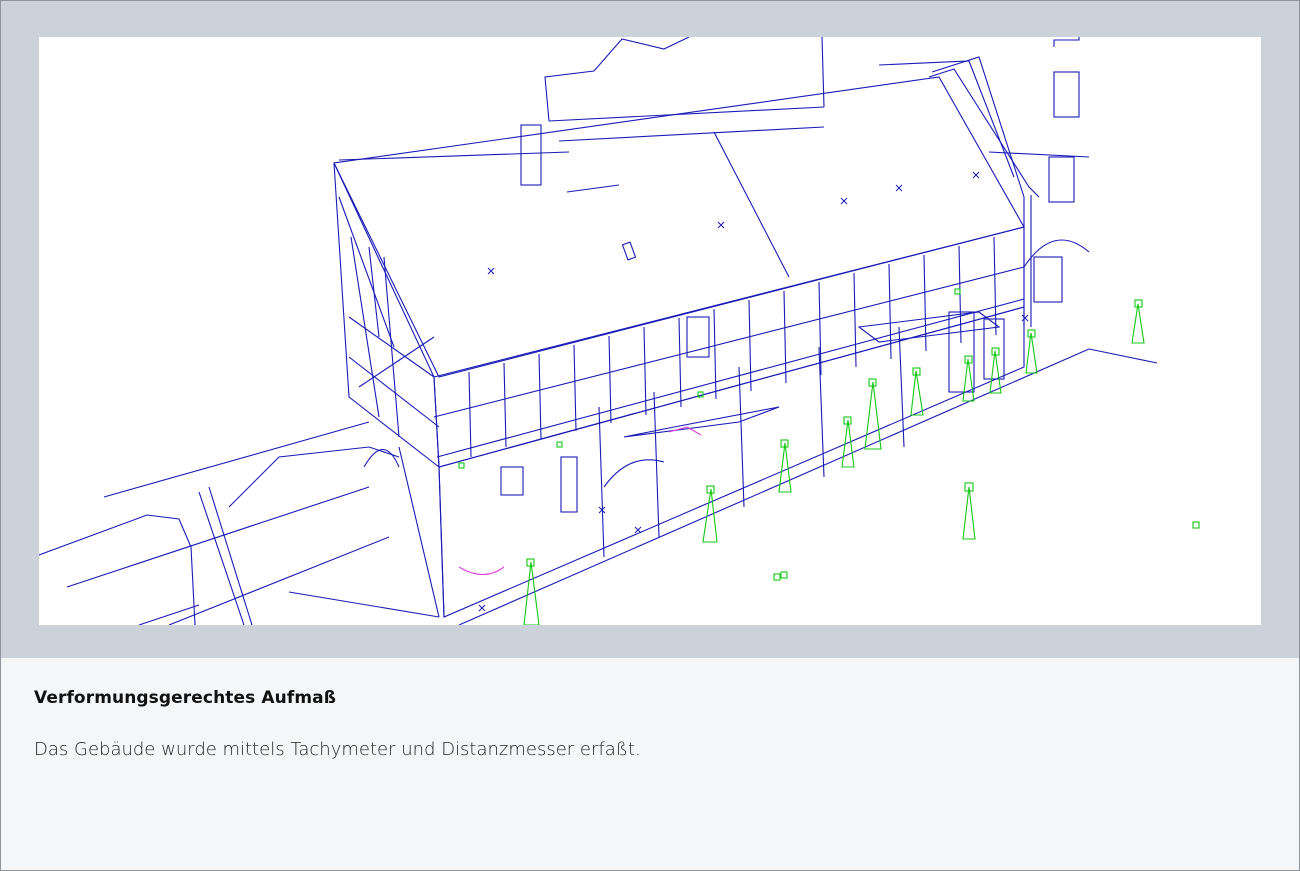  Describe the element at coordinates (701, 422) in the screenshot. I see `canopy` at that location.